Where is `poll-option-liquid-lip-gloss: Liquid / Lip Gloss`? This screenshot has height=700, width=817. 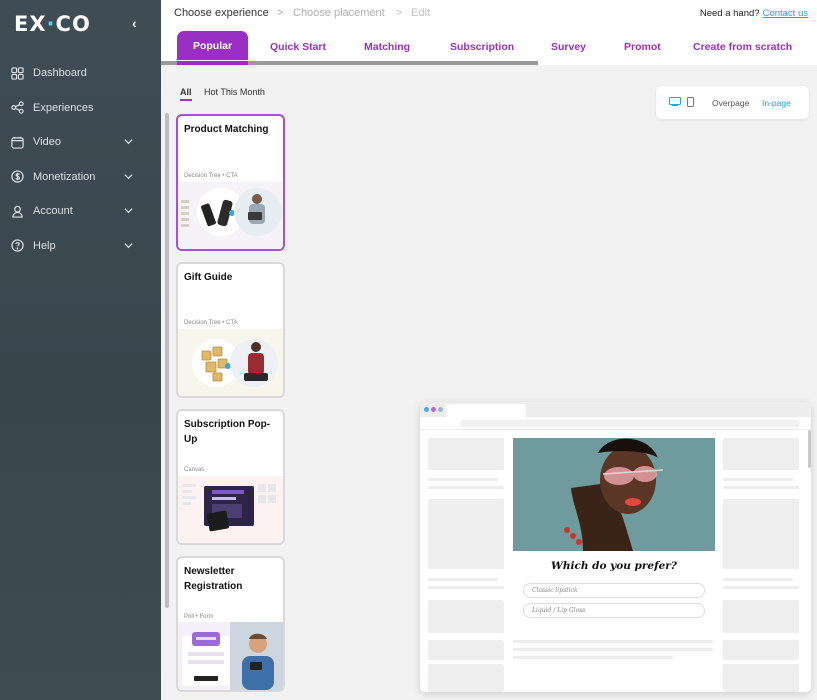
poll-option-liquid-lip-gloss: Liquid / Lip Gloss is located at coordinates (614, 610).